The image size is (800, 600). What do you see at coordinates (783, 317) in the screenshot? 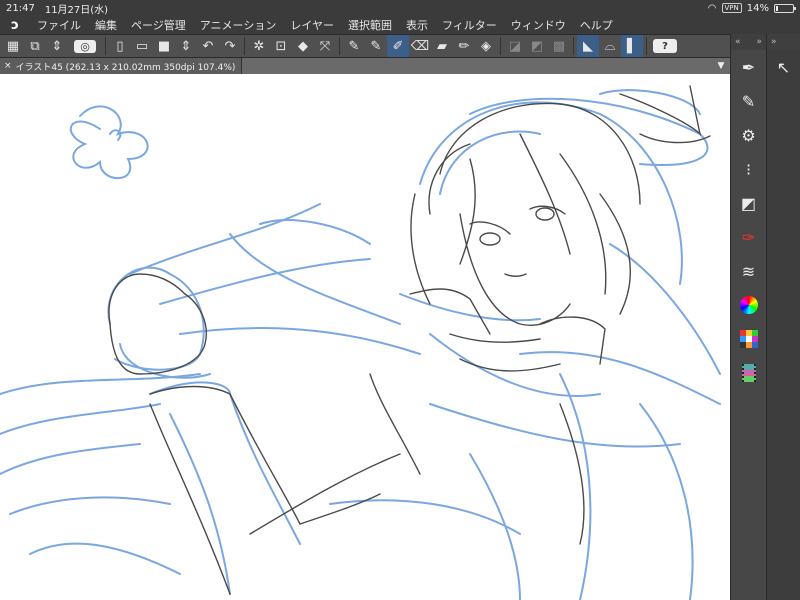
I see `secondary-panel: » ↖` at bounding box center [783, 317].